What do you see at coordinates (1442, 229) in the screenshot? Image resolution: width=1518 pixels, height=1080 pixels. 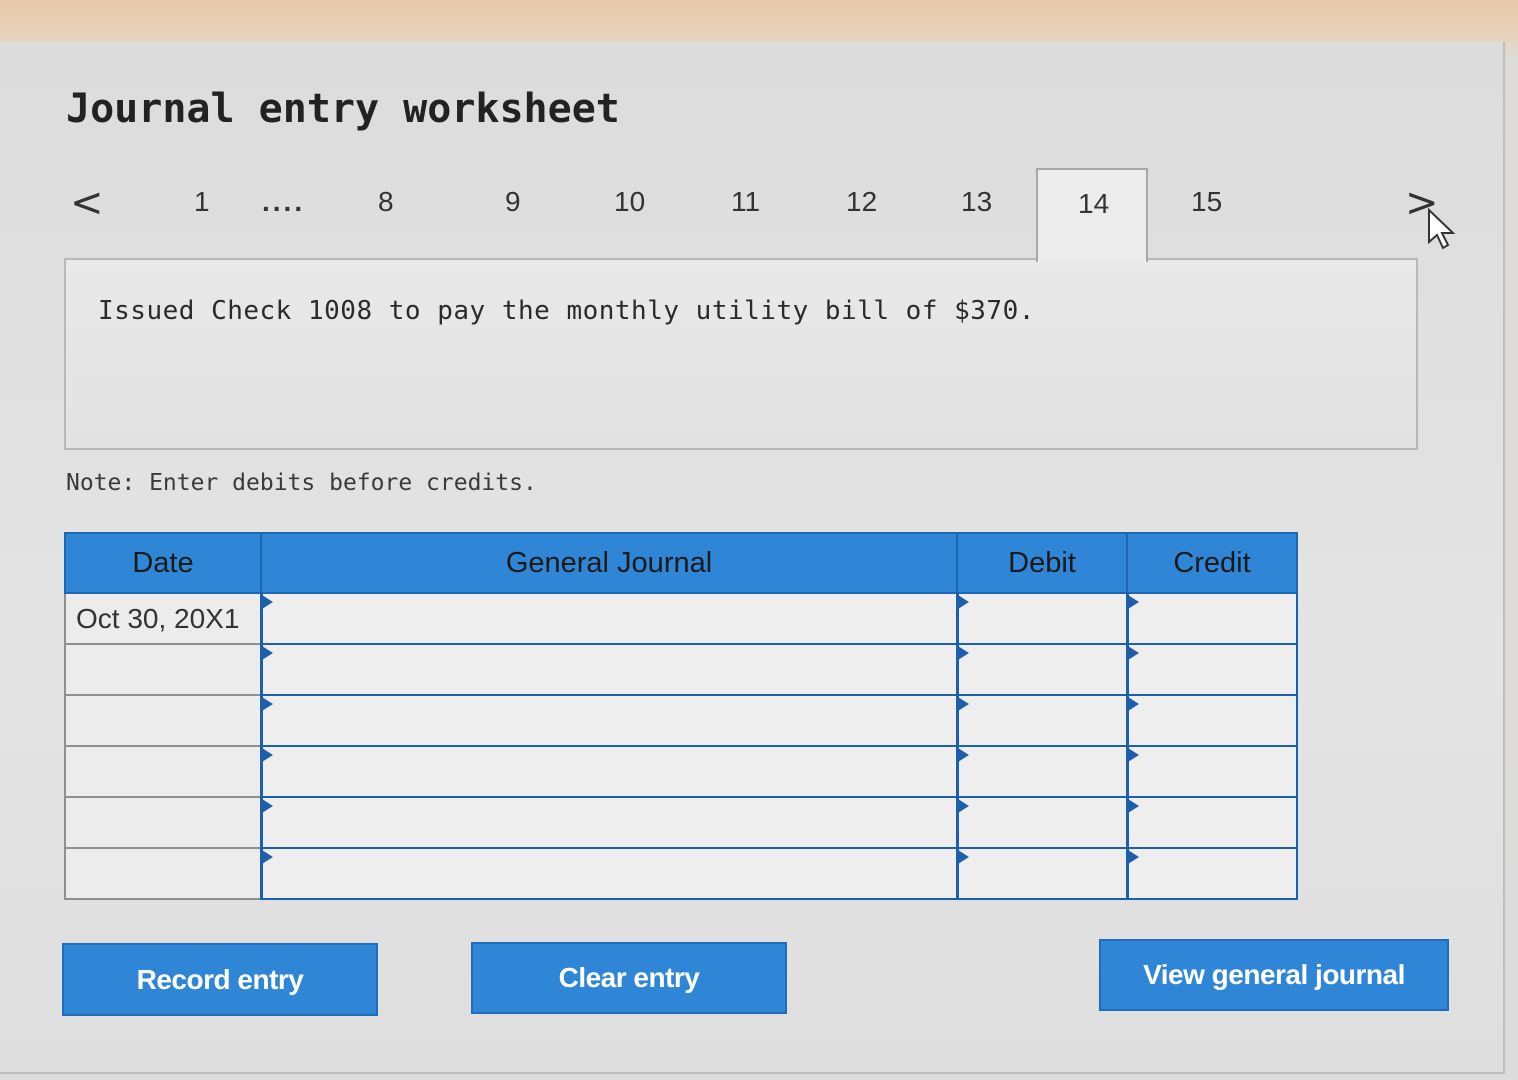 I see `mouse-cursor-icon` at bounding box center [1442, 229].